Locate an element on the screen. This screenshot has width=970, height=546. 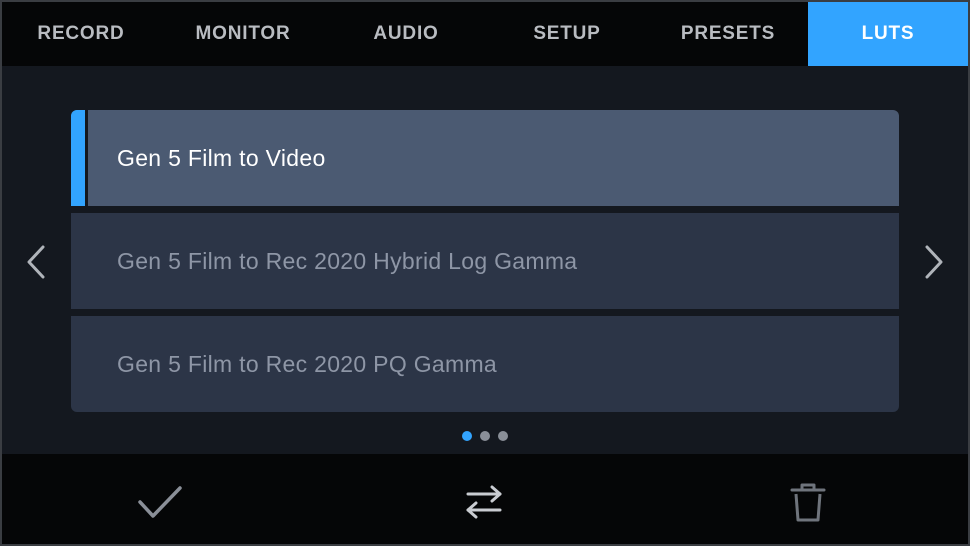
tab-presets: PRESETS is located at coordinates (728, 34).